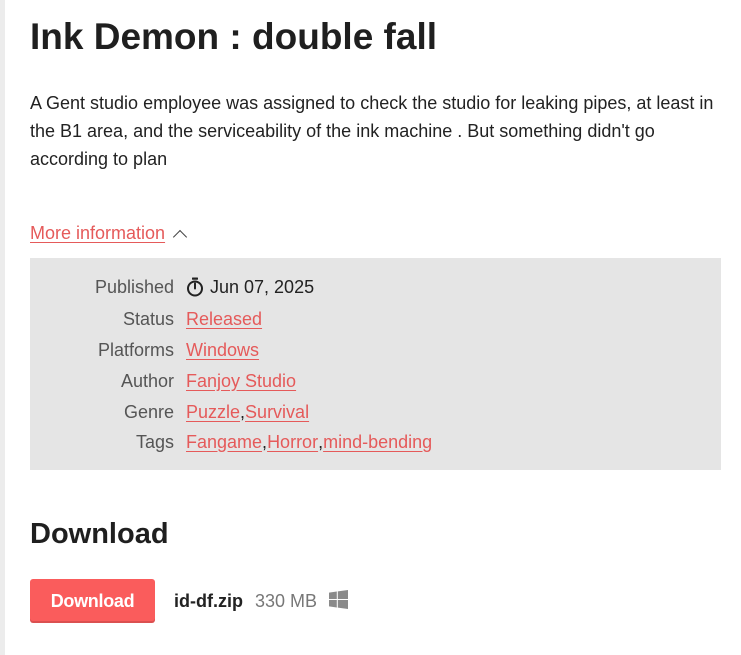 The height and width of the screenshot is (655, 741). I want to click on more-information-toggle: More information, so click(109, 233).